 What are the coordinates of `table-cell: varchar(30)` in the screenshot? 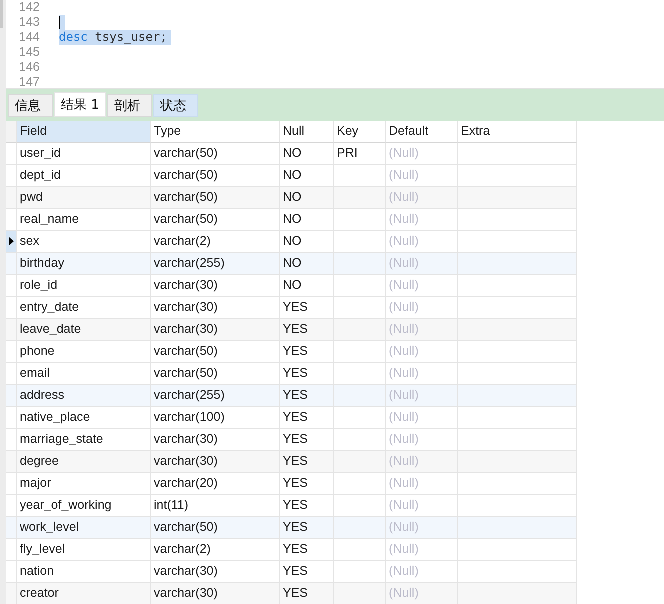 It's located at (215, 593).